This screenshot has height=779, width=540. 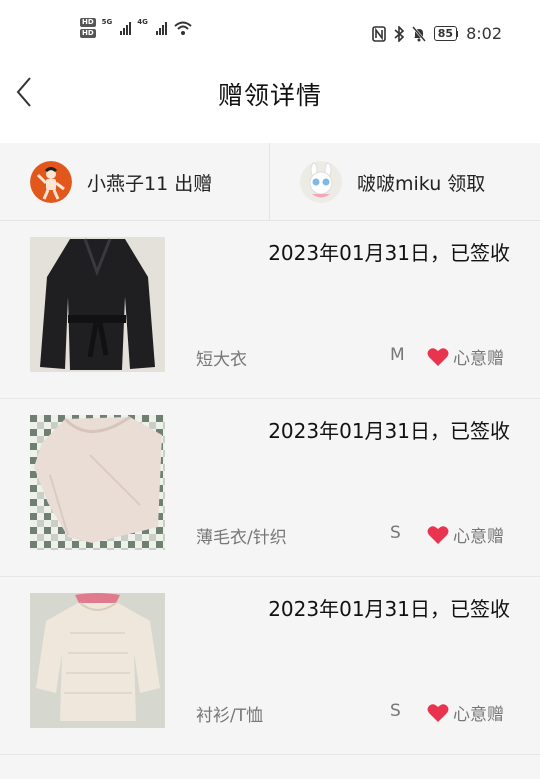 What do you see at coordinates (126, 28) in the screenshot?
I see `signal-icon` at bounding box center [126, 28].